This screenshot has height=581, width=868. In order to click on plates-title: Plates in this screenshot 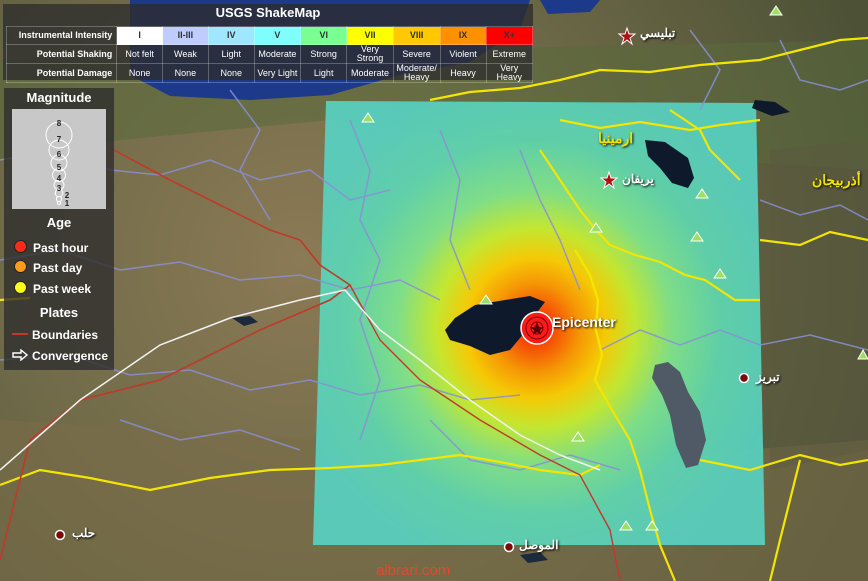, I will do `click(59, 312)`.